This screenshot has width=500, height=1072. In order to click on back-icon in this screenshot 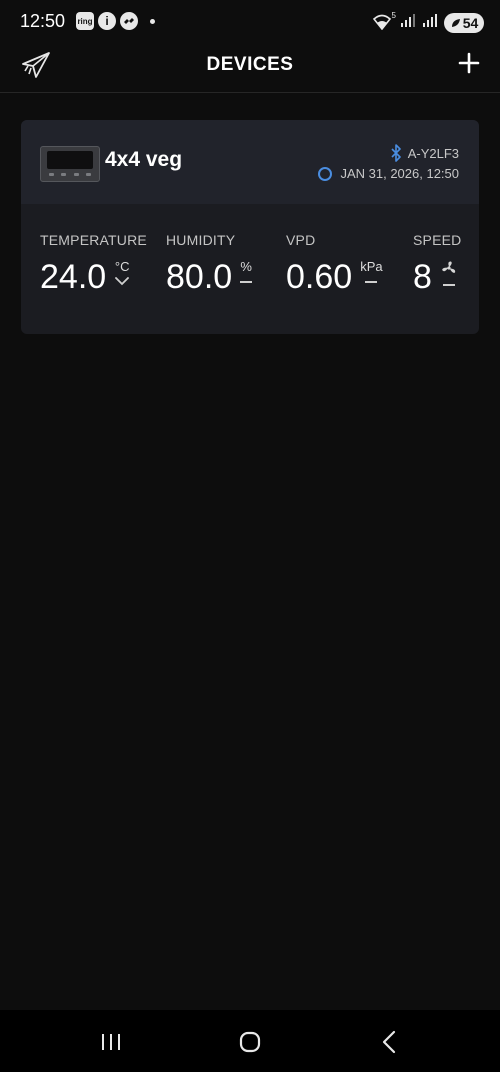, I will do `click(389, 1042)`.